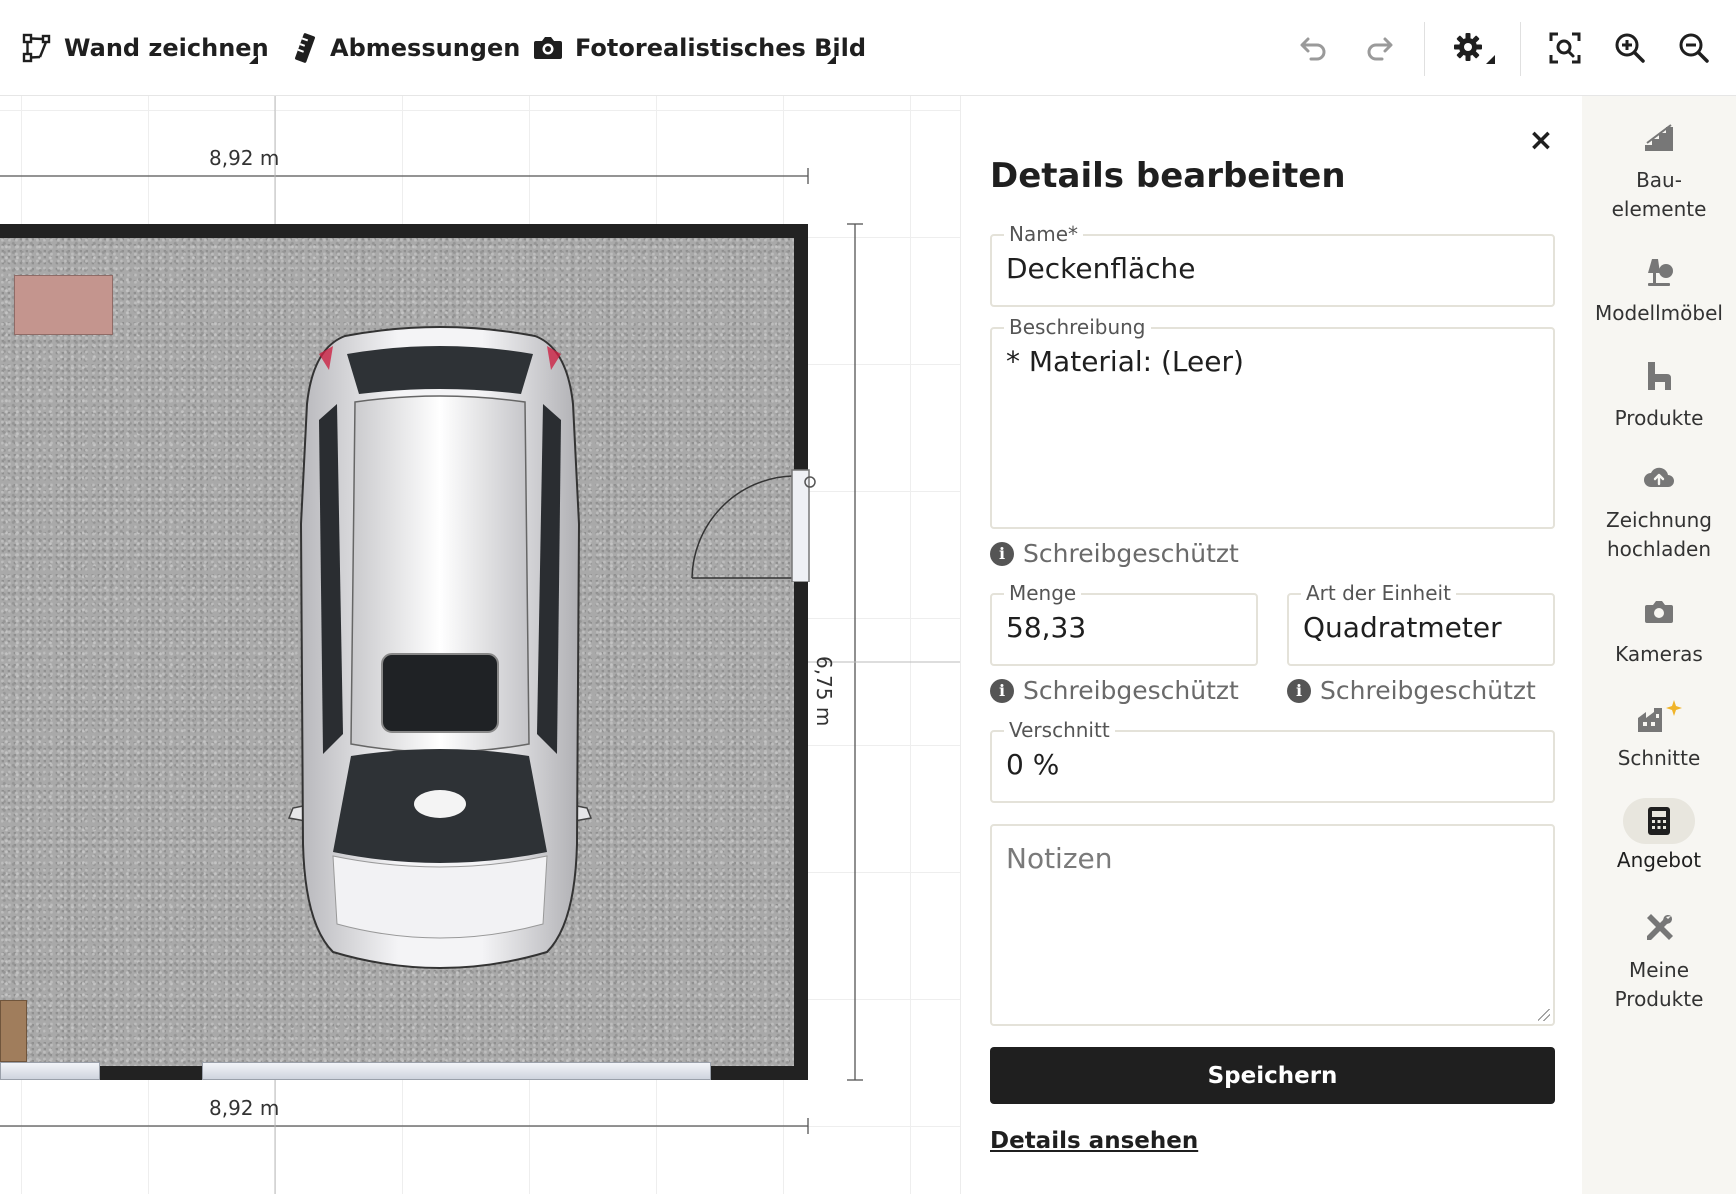  Describe the element at coordinates (1168, 176) in the screenshot. I see `panel-title: Details bearbeiten` at that location.